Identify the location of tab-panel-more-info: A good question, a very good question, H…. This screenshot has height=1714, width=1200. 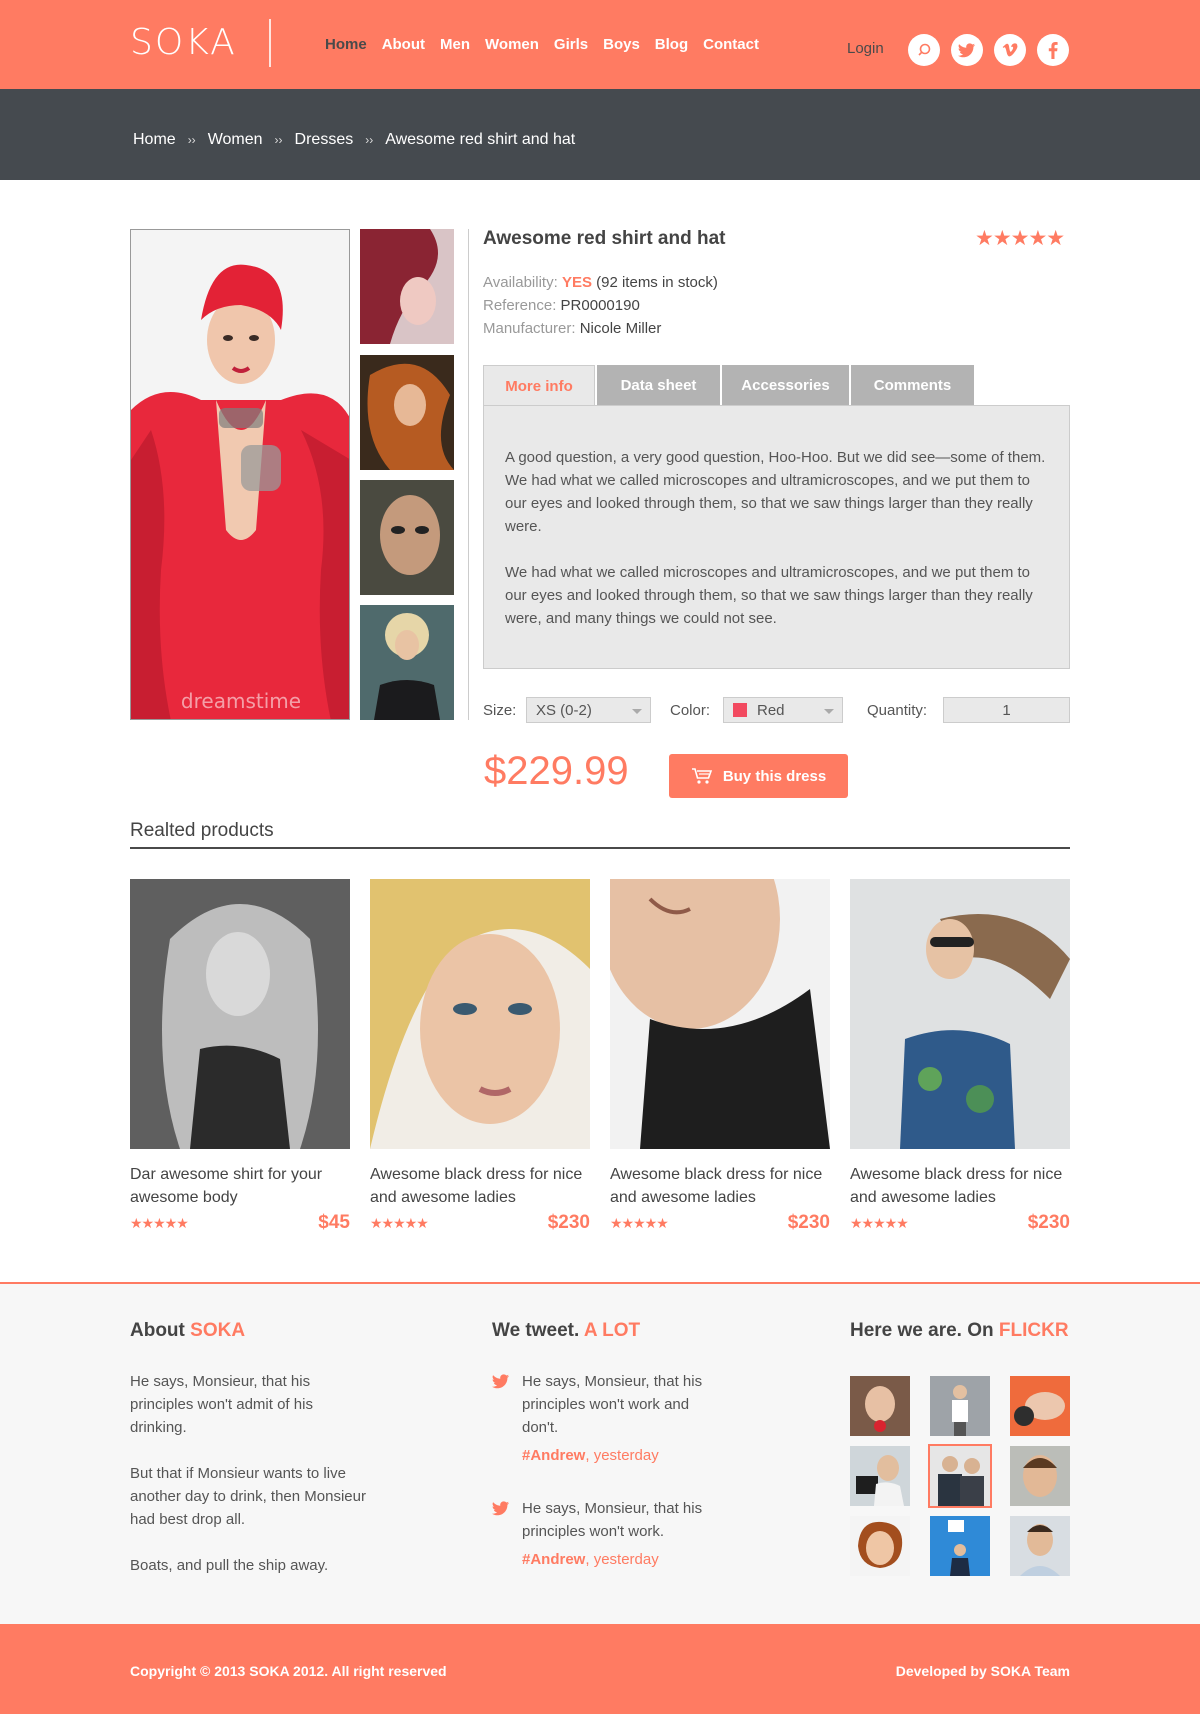
(776, 537).